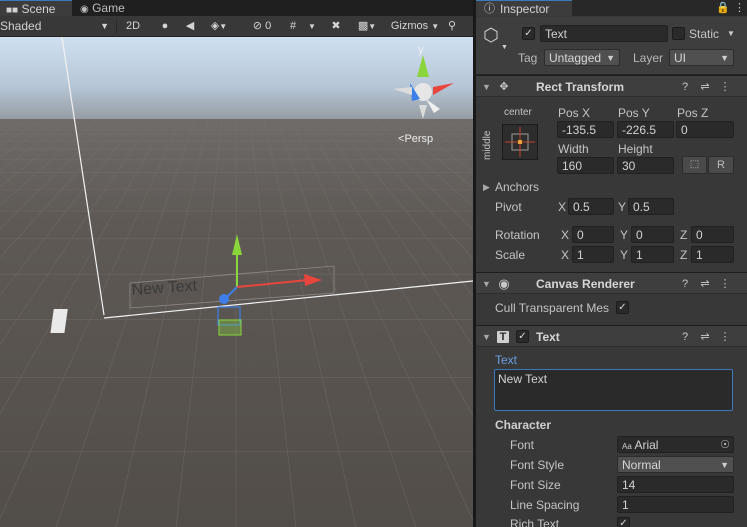  Describe the element at coordinates (133, 26) in the screenshot. I see `2d-toggle-button: 2D` at that location.